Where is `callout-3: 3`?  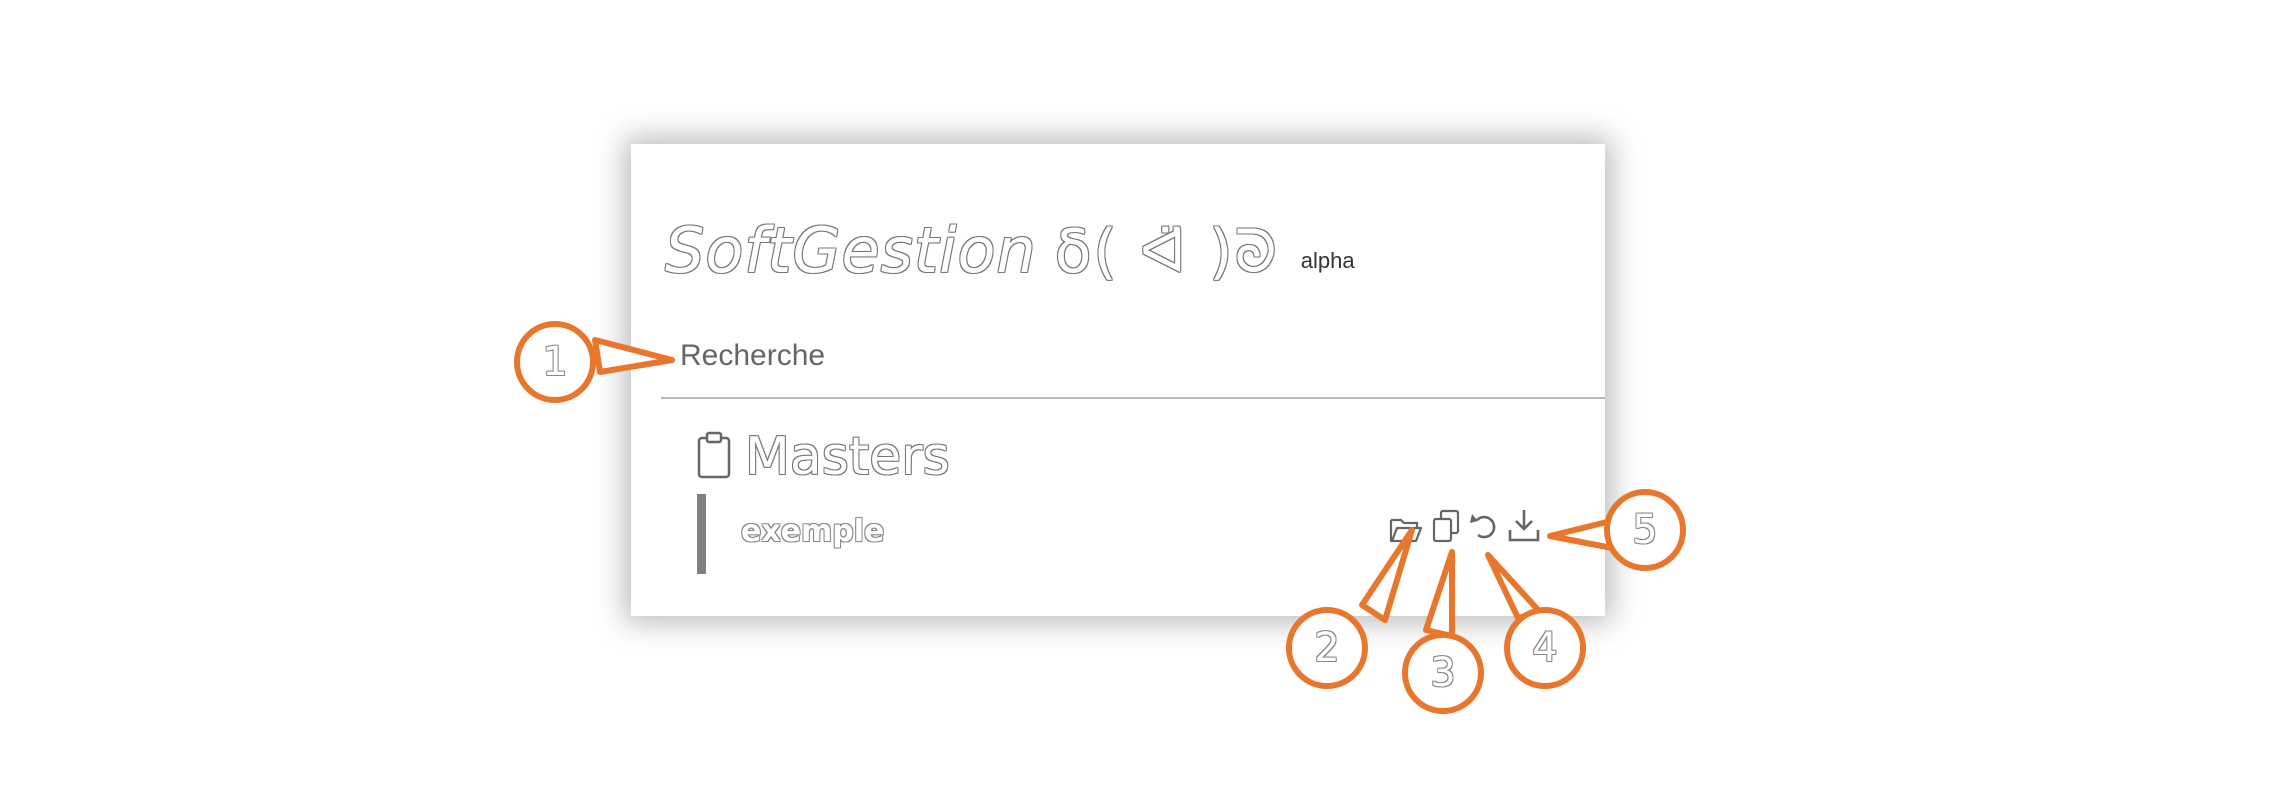 callout-3: 3 is located at coordinates (1443, 673).